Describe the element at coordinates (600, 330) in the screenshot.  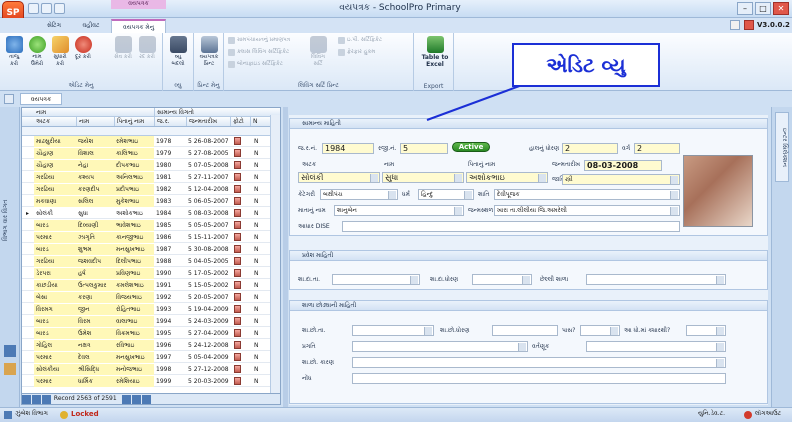
I see `pass-field` at that location.